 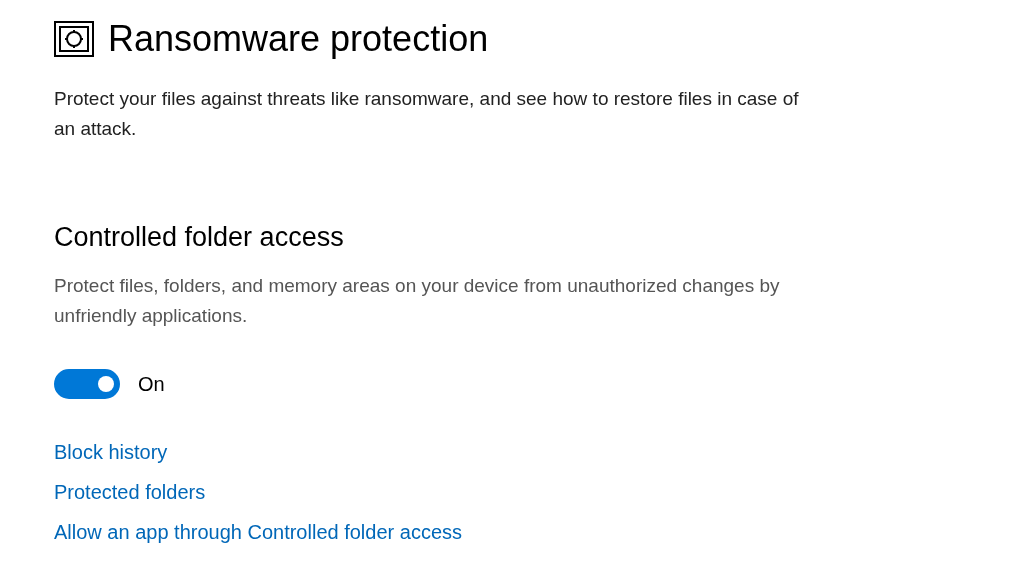 What do you see at coordinates (74, 39) in the screenshot?
I see `safe-icon` at bounding box center [74, 39].